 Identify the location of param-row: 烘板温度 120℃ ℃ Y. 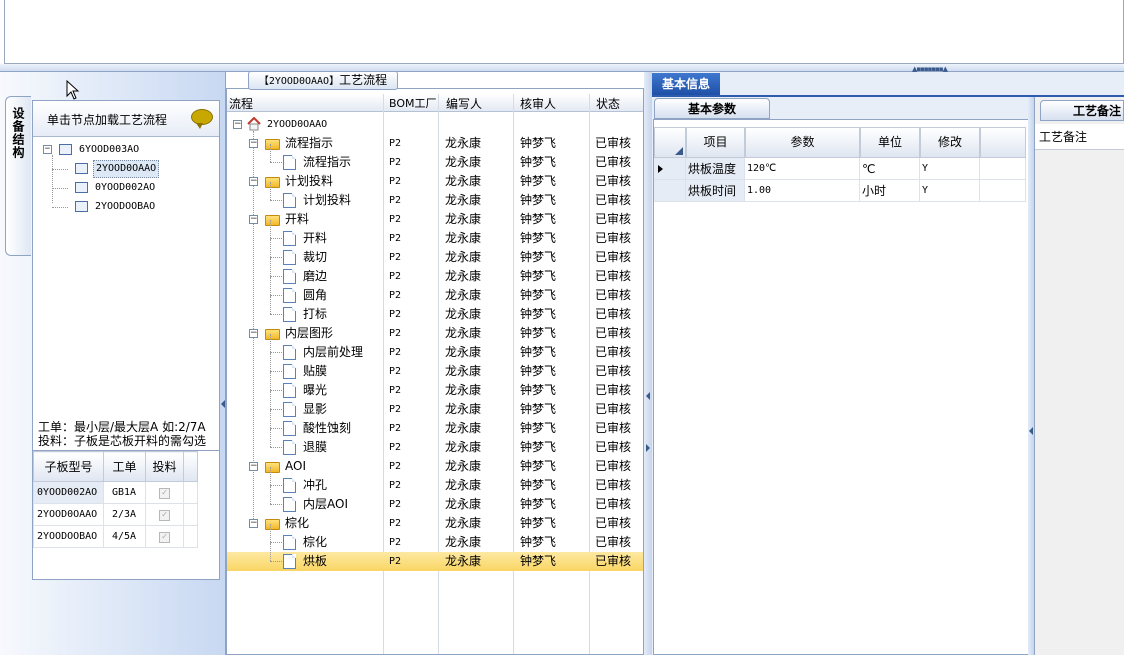
(840, 169).